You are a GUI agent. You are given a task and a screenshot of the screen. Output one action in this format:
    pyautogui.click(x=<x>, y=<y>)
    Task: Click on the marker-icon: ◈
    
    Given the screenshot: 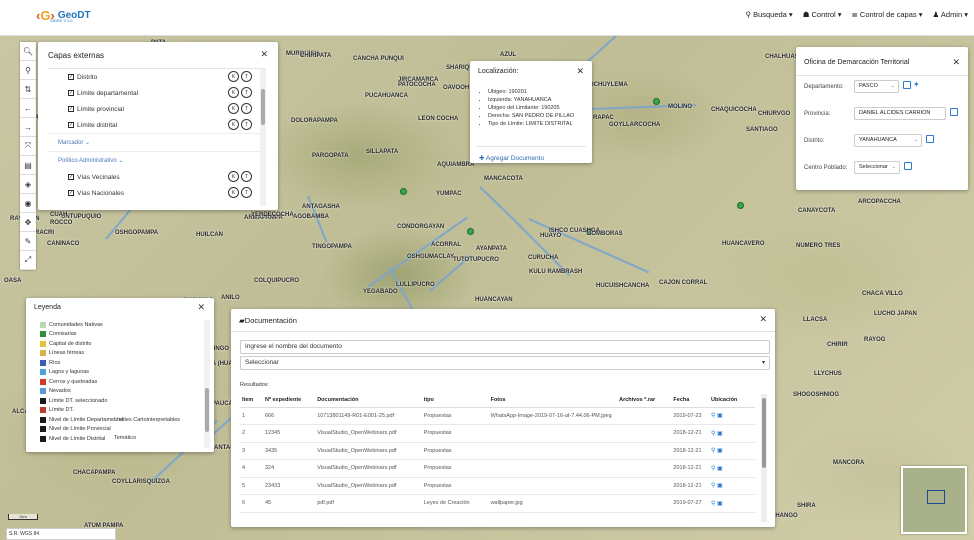 What is the action you would take?
    pyautogui.click(x=28, y=184)
    